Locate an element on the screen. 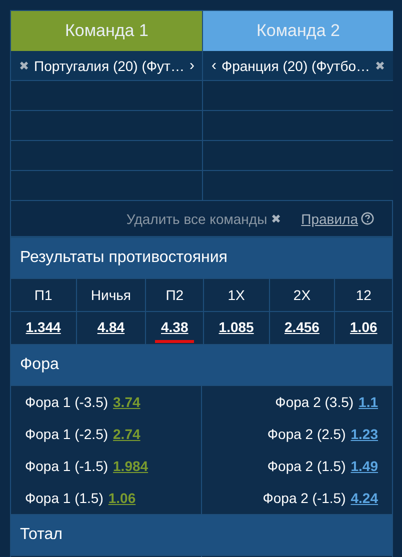 The width and height of the screenshot is (402, 557). odds-link: 1.1 is located at coordinates (368, 402).